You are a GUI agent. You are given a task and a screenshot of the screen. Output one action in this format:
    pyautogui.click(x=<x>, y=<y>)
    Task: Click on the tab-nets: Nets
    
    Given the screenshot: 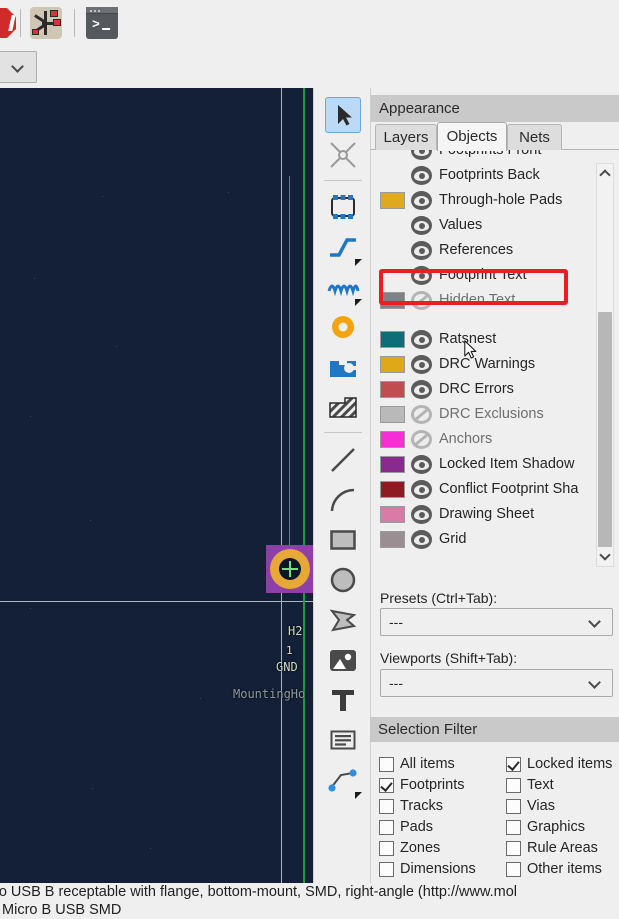 What is the action you would take?
    pyautogui.click(x=534, y=137)
    